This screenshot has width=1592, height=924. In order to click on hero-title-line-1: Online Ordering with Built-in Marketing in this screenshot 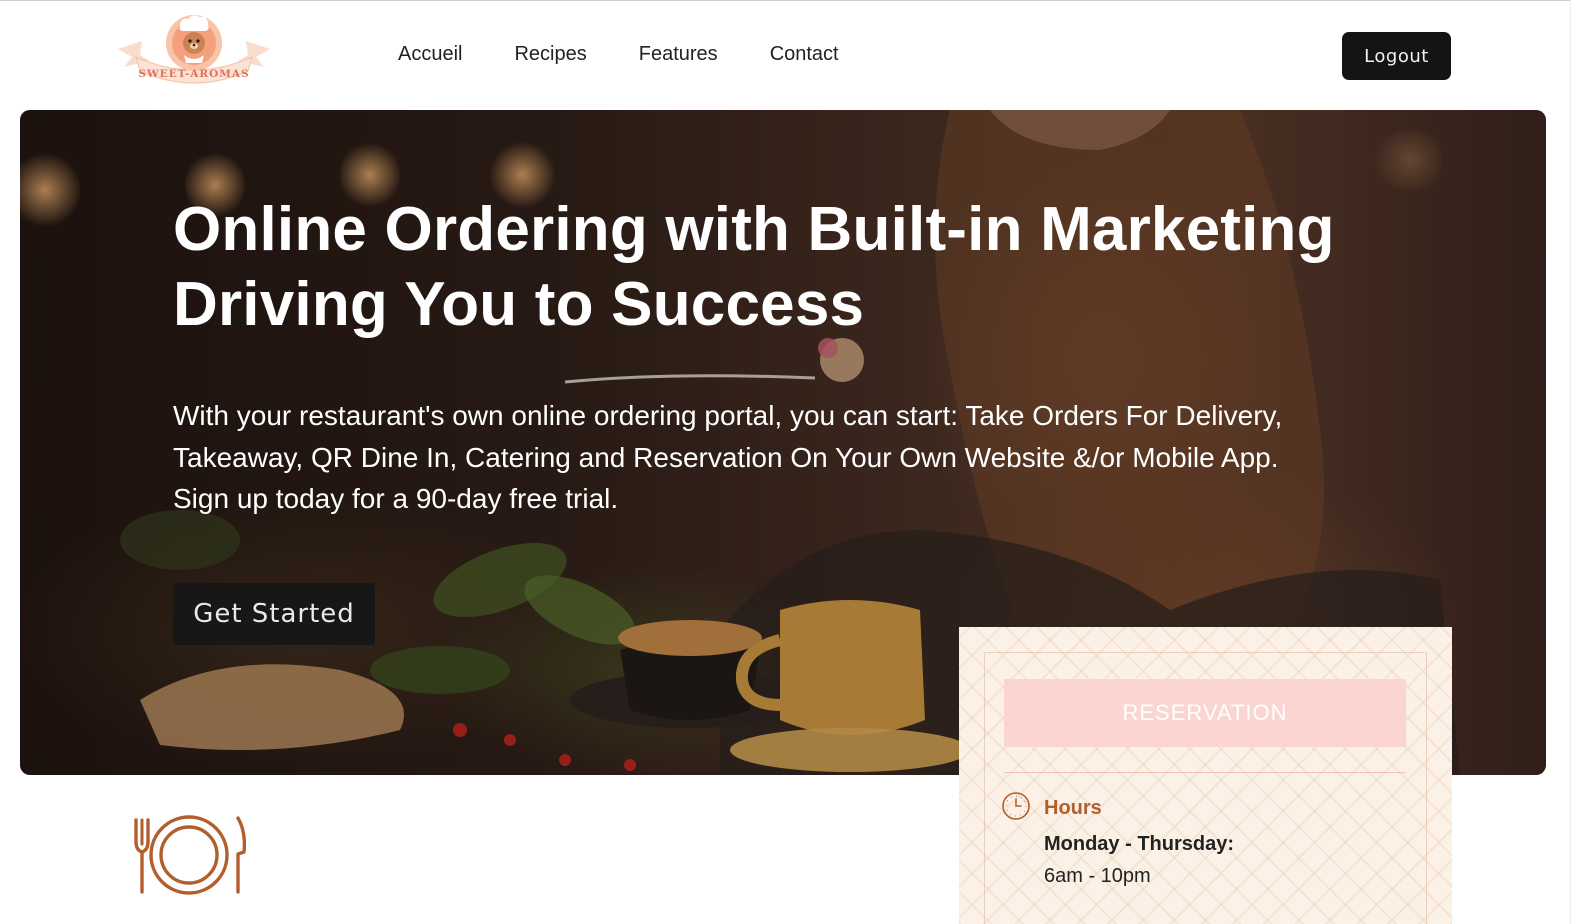, I will do `click(754, 229)`.